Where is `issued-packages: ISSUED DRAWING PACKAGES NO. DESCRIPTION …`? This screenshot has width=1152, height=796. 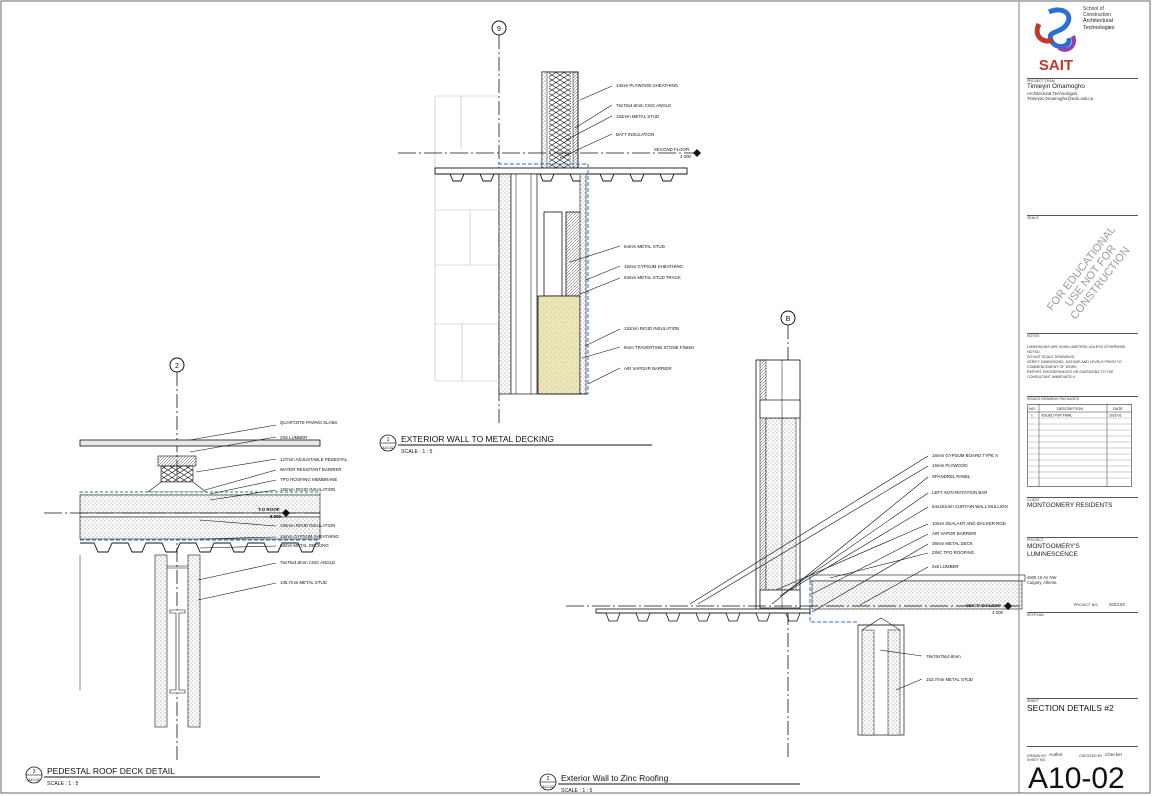
issued-packages: ISSUED DRAWING PACKAGES NO. DESCRIPTION … is located at coordinates (1082, 442).